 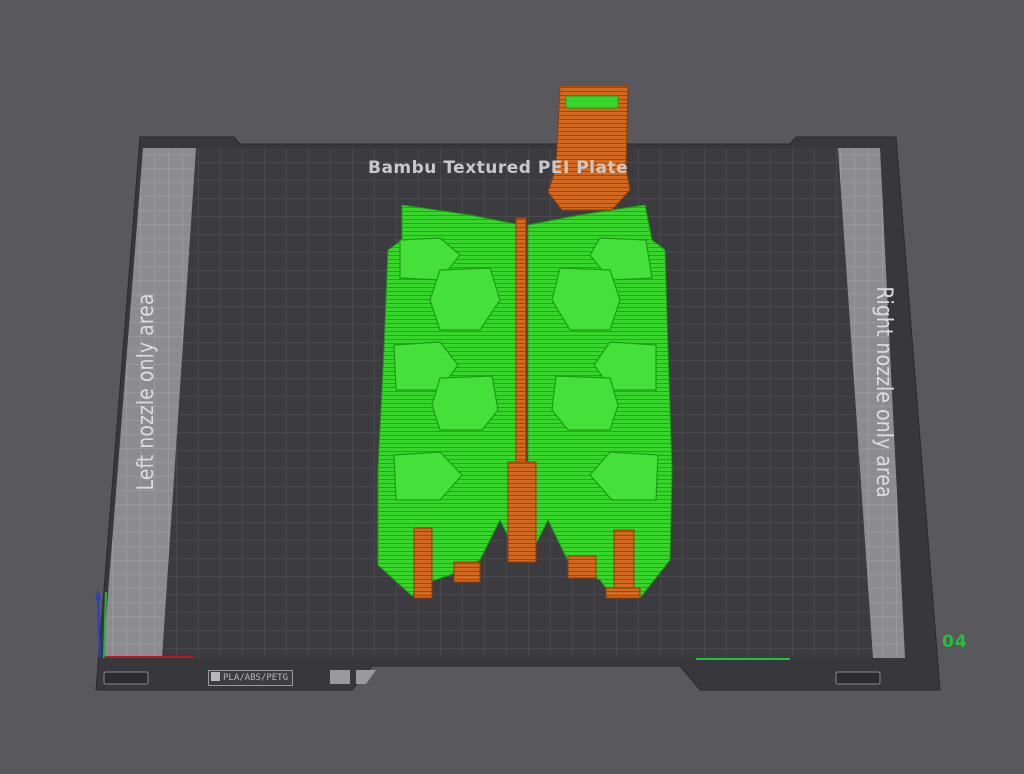 What do you see at coordinates (126, 678) in the screenshot?
I see `plate-tab-left` at bounding box center [126, 678].